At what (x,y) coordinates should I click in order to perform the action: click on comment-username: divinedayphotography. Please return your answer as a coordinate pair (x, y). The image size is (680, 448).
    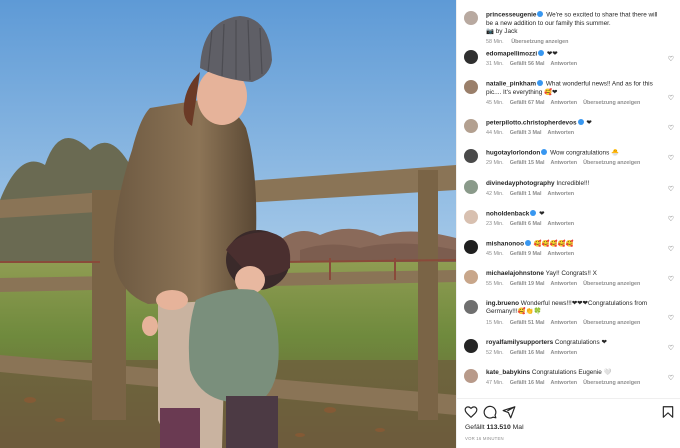
    Looking at the image, I should click on (520, 183).